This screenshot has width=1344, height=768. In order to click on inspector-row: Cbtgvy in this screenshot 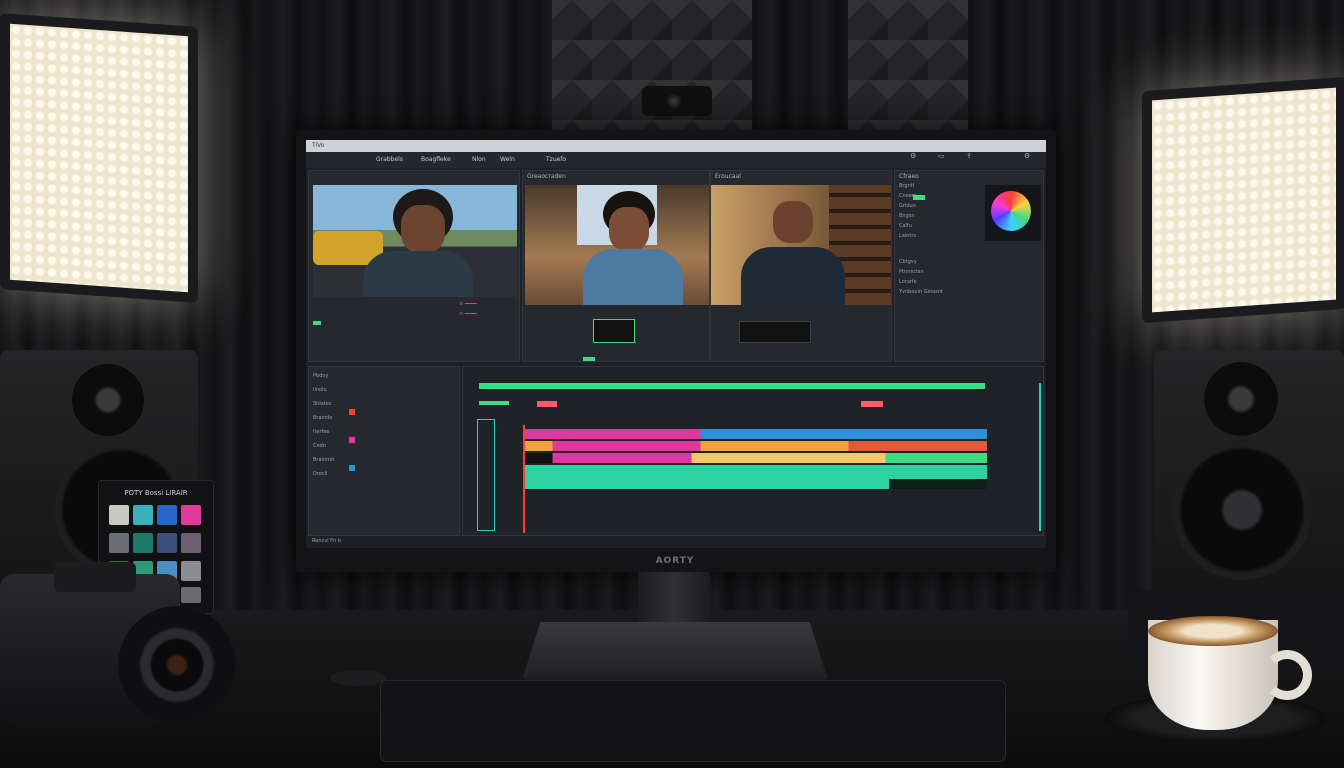, I will do `click(908, 262)`.